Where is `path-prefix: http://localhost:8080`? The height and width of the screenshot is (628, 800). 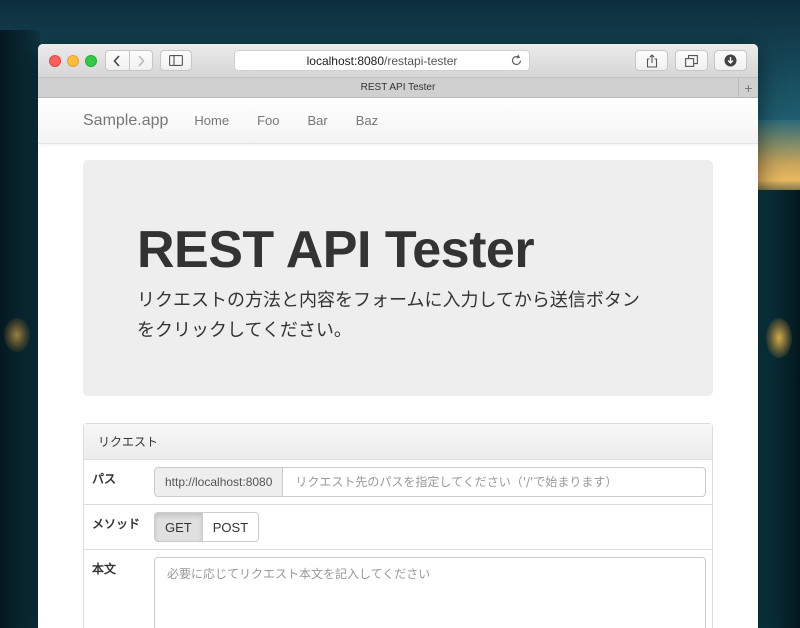 path-prefix: http://localhost:8080 is located at coordinates (219, 482).